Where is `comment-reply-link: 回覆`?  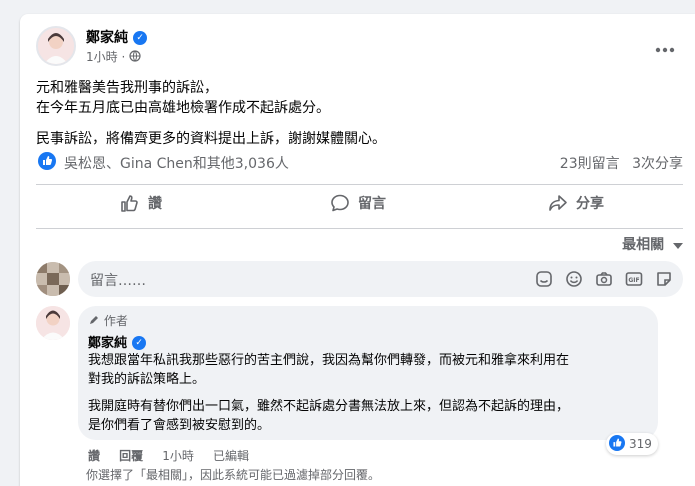
comment-reply-link: 回覆 is located at coordinates (131, 456).